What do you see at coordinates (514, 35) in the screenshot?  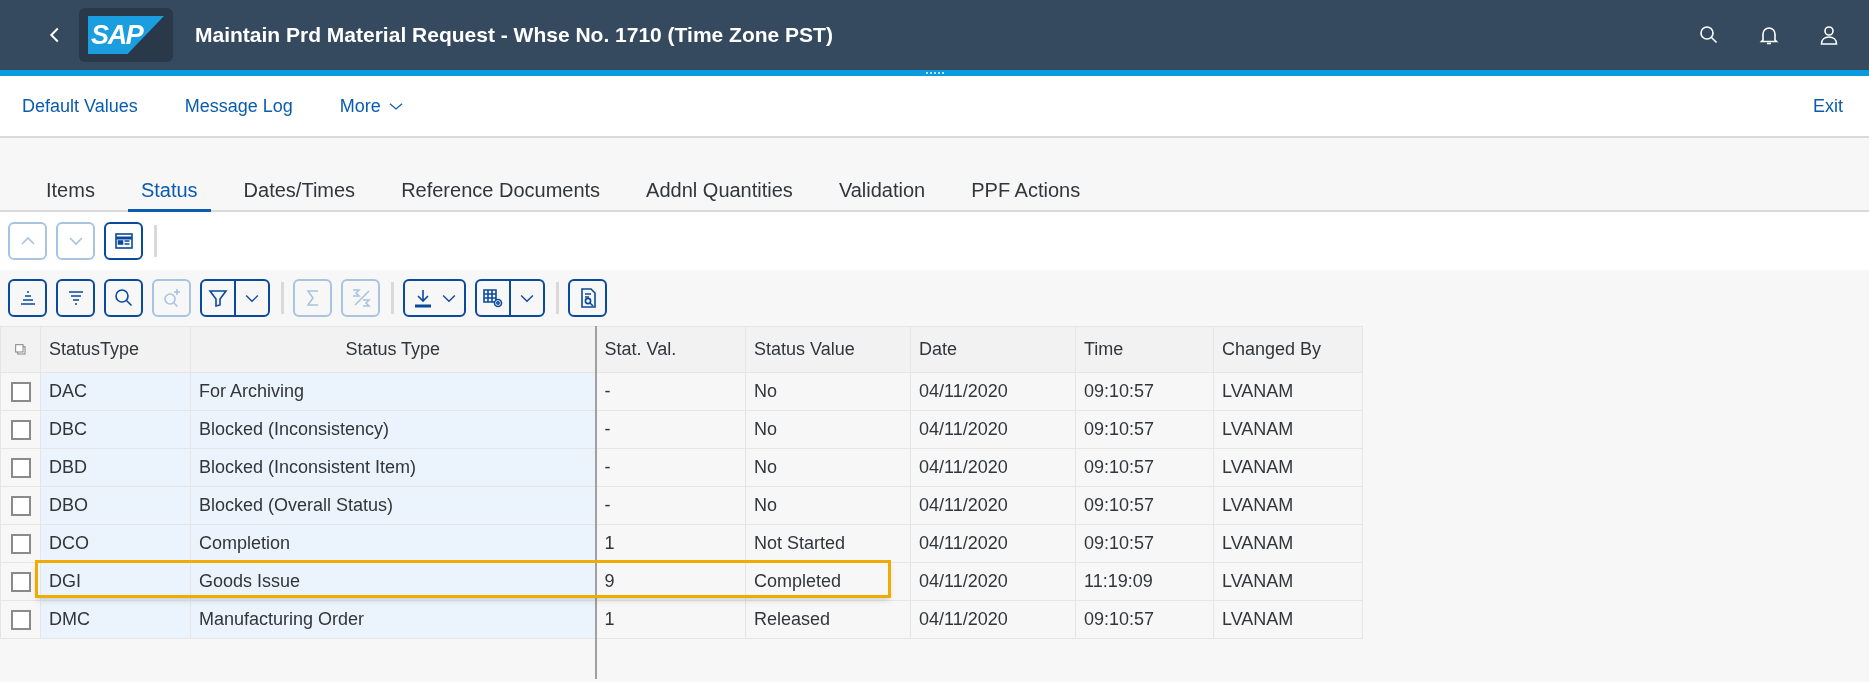 I see `window-title: Maintain Prd Material Request - Whse No. 1710 (Time Zone PST)` at bounding box center [514, 35].